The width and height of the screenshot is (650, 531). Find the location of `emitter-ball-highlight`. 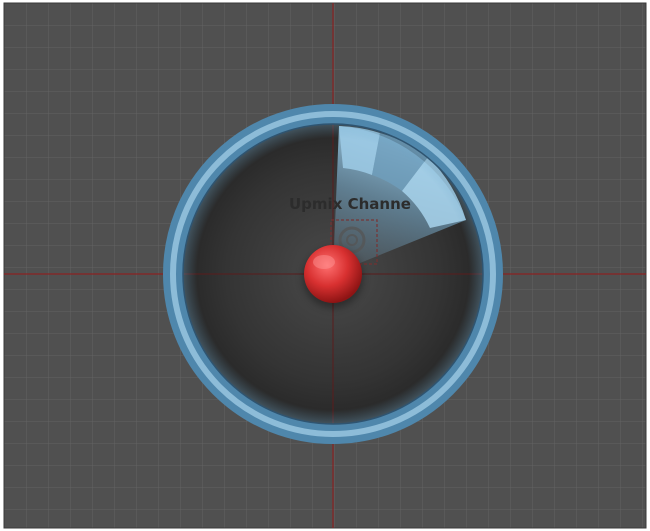

emitter-ball-highlight is located at coordinates (324, 262).